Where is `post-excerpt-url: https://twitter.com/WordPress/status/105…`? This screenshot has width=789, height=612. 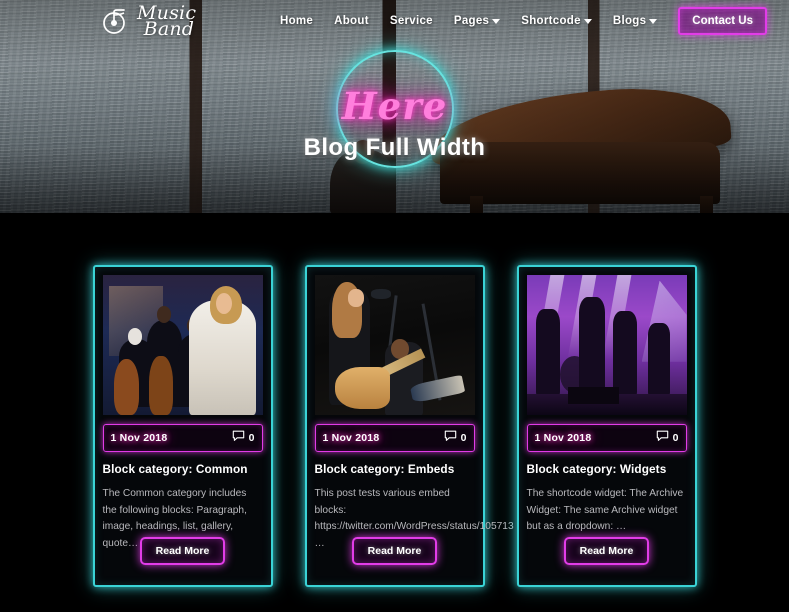 post-excerpt-url: https://twitter.com/WordPress/status/105… is located at coordinates (414, 527).